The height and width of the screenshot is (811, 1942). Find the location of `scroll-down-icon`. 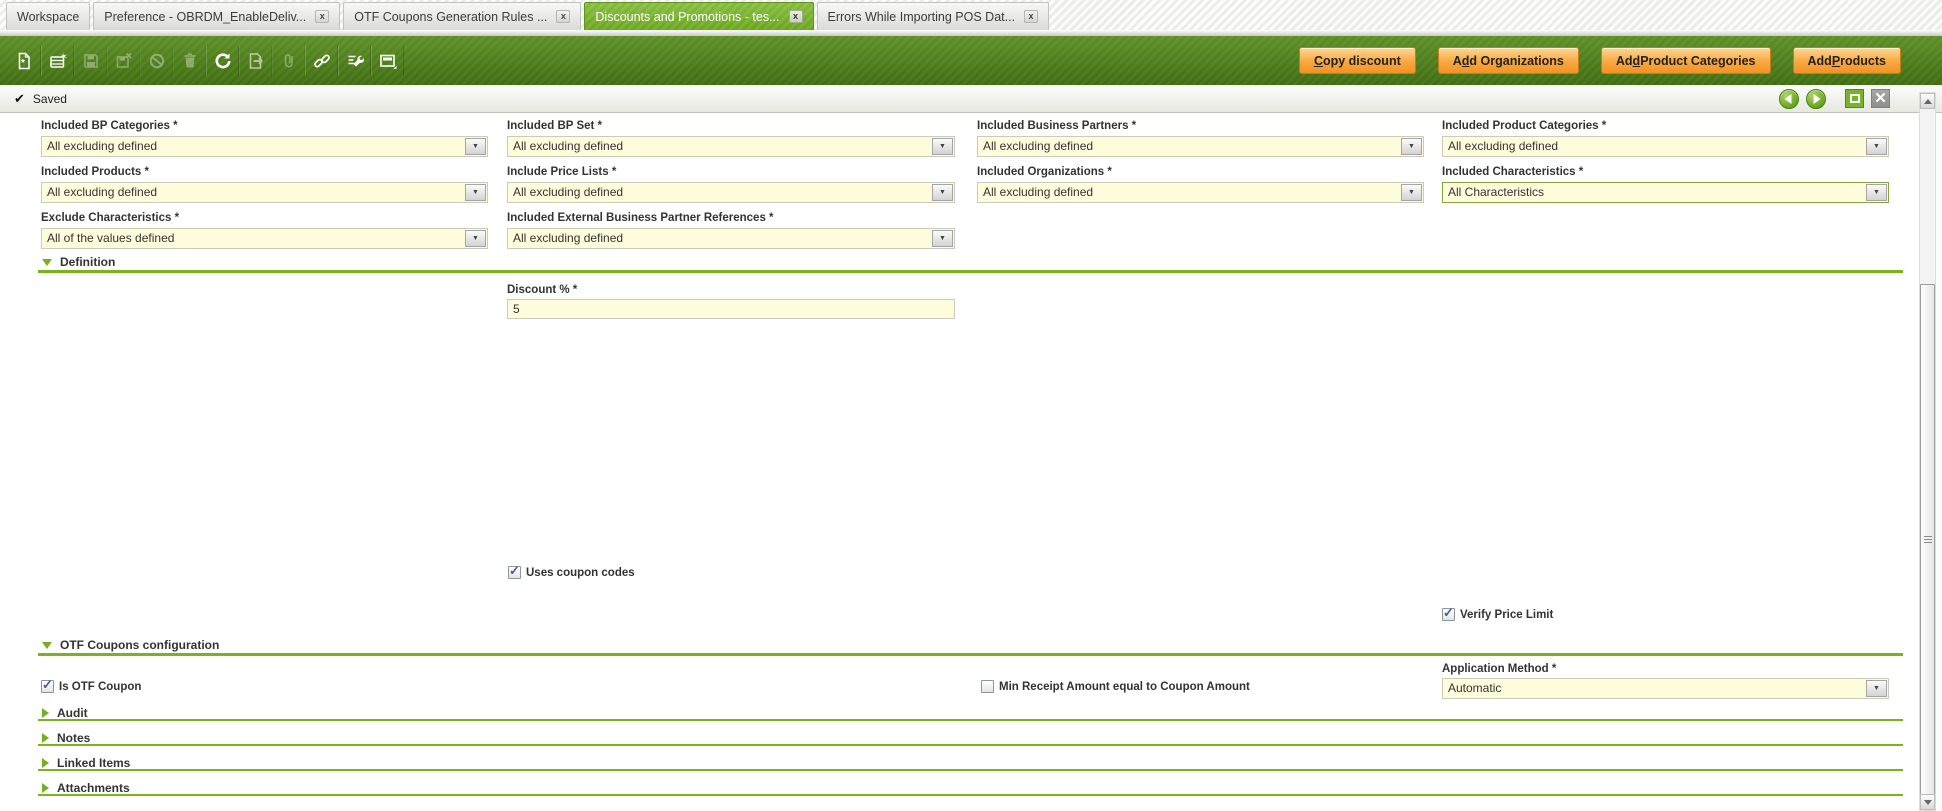

scroll-down-icon is located at coordinates (1927, 802).